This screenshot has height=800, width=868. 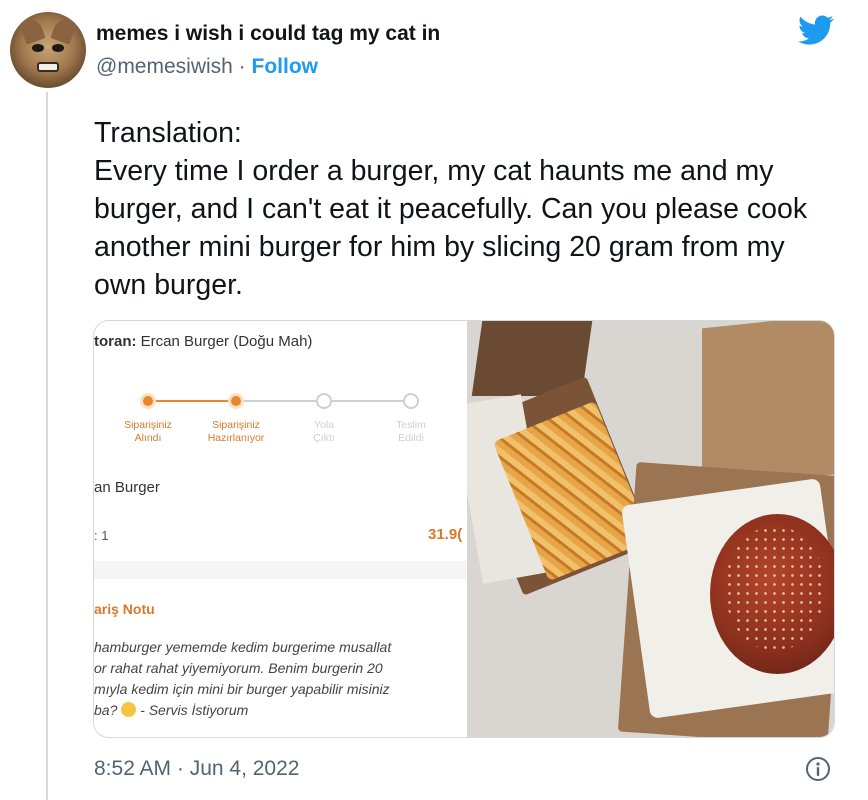 I want to click on step-label-4: Teslim Edildi, so click(x=411, y=431).